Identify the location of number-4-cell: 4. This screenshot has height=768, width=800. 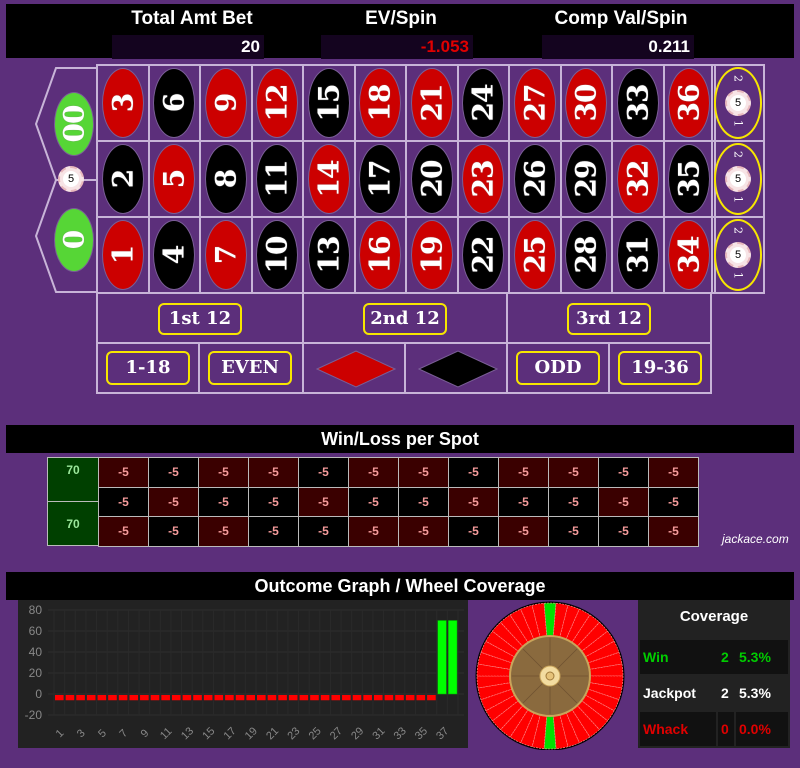
(174, 255).